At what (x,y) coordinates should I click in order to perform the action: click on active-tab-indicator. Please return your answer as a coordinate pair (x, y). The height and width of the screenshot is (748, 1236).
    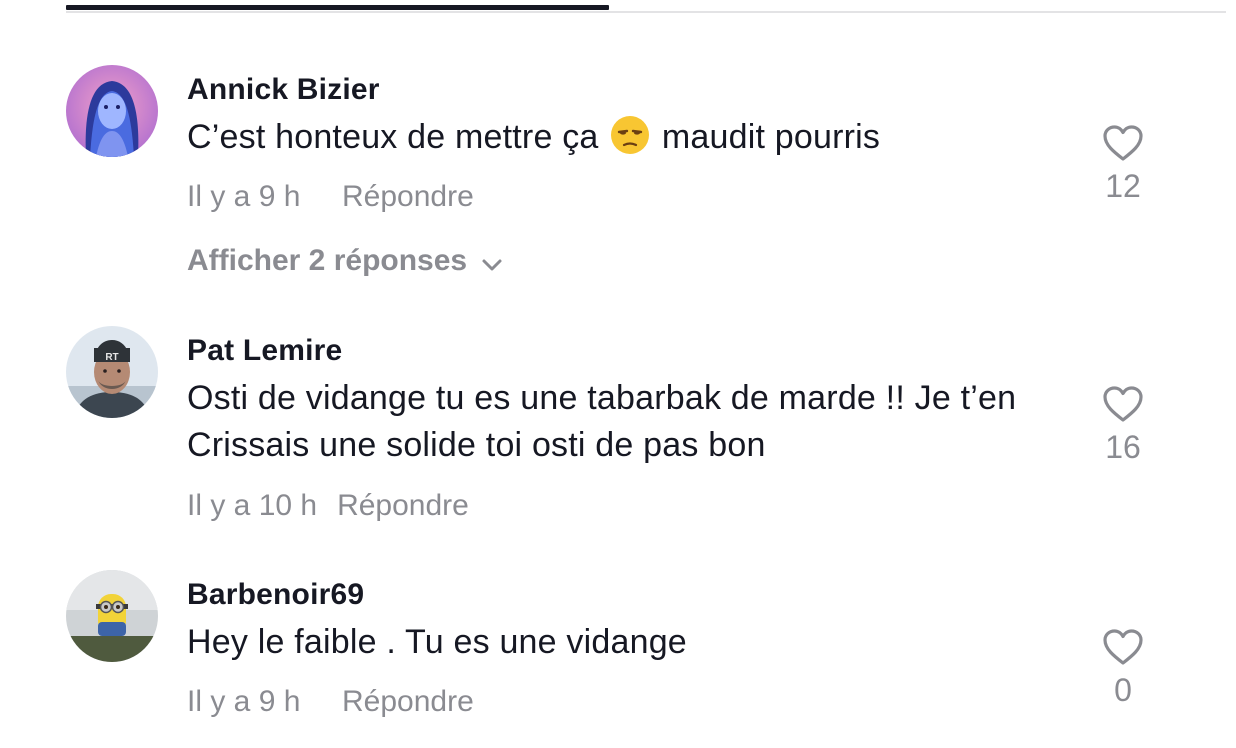
    Looking at the image, I should click on (337, 7).